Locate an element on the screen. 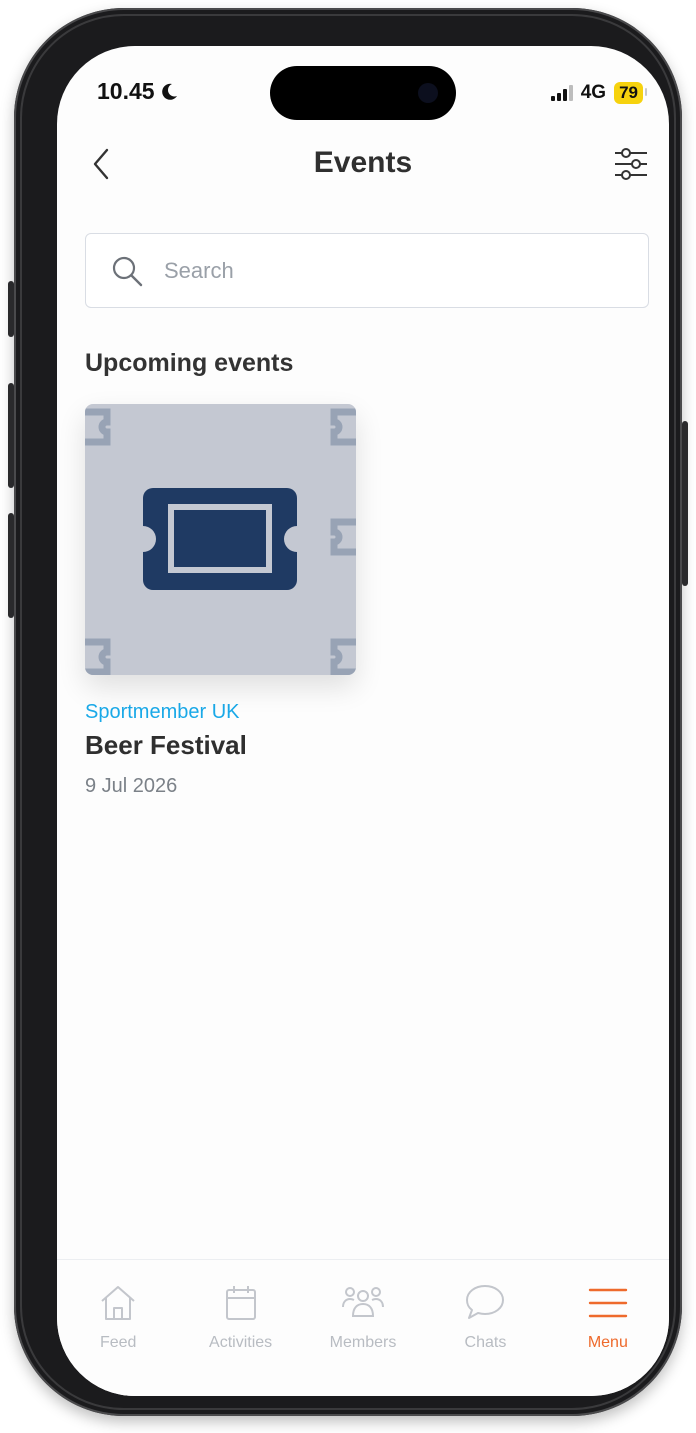 Image resolution: width=696 pixels, height=1433 pixels. event-thumbnail is located at coordinates (220, 539).